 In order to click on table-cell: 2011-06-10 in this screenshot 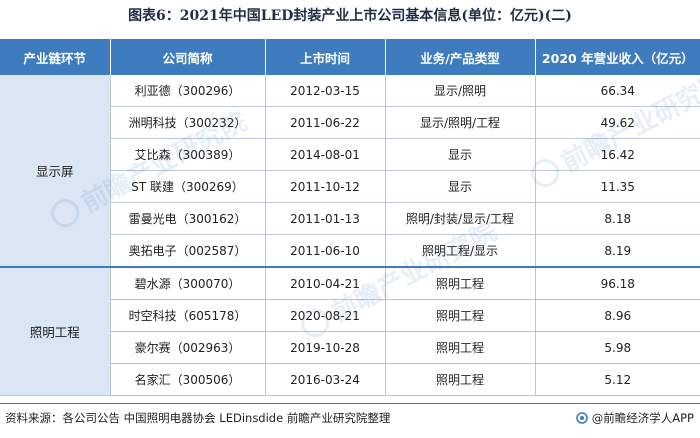, I will do `click(325, 251)`.